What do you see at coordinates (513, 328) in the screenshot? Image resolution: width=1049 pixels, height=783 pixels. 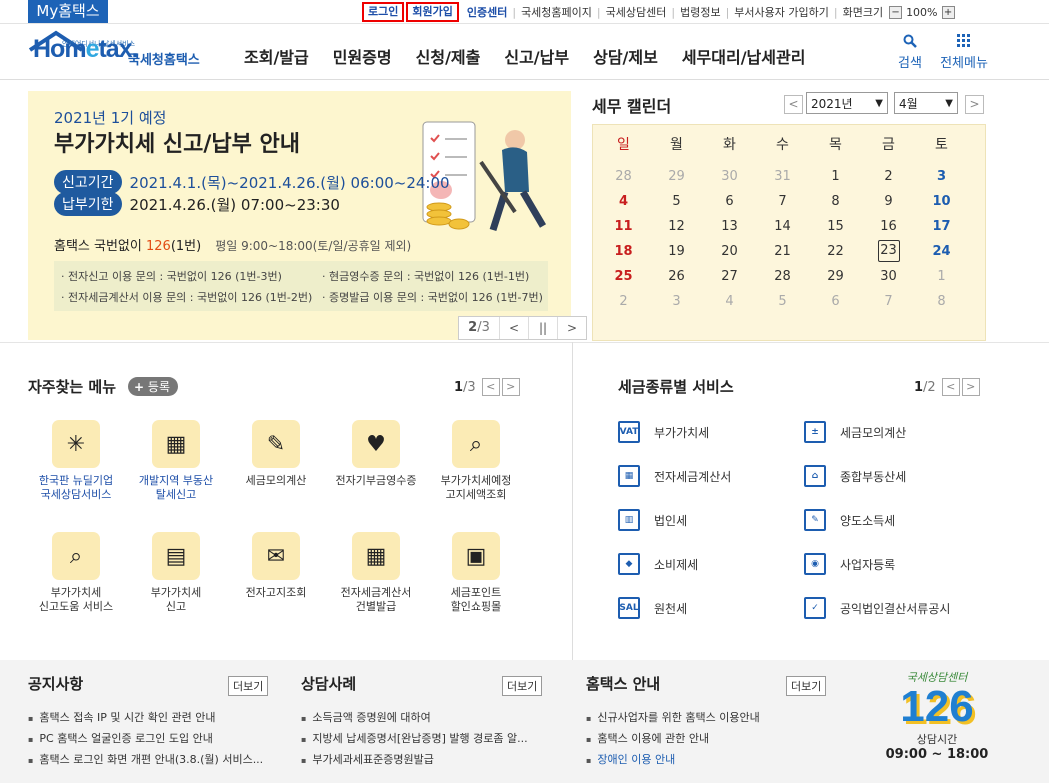 I see `banner-prev-button: <` at bounding box center [513, 328].